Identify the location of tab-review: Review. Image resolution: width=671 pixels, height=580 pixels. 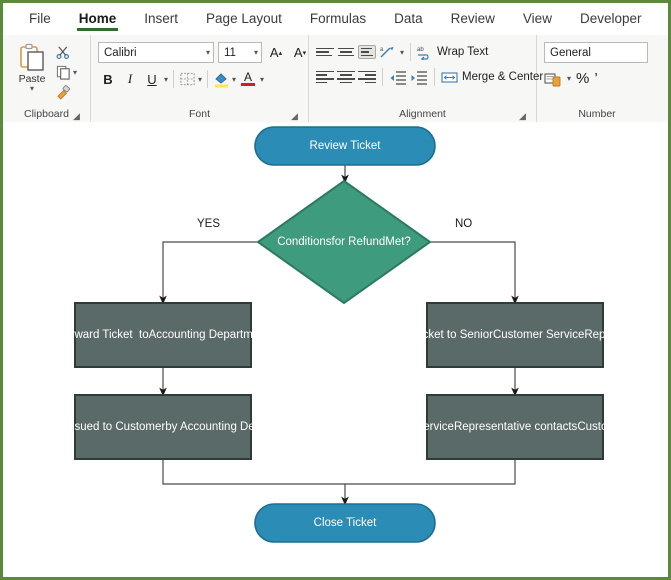
(473, 19).